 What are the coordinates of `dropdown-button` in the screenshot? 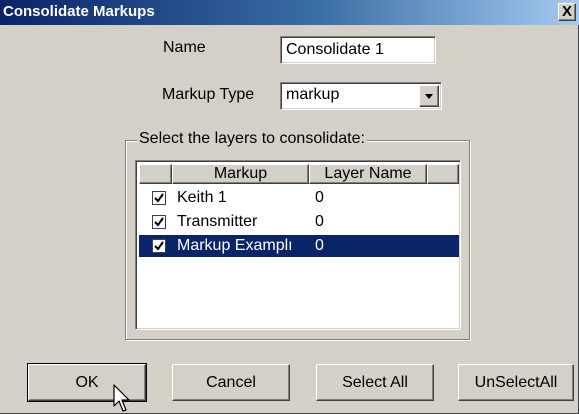 It's located at (429, 96).